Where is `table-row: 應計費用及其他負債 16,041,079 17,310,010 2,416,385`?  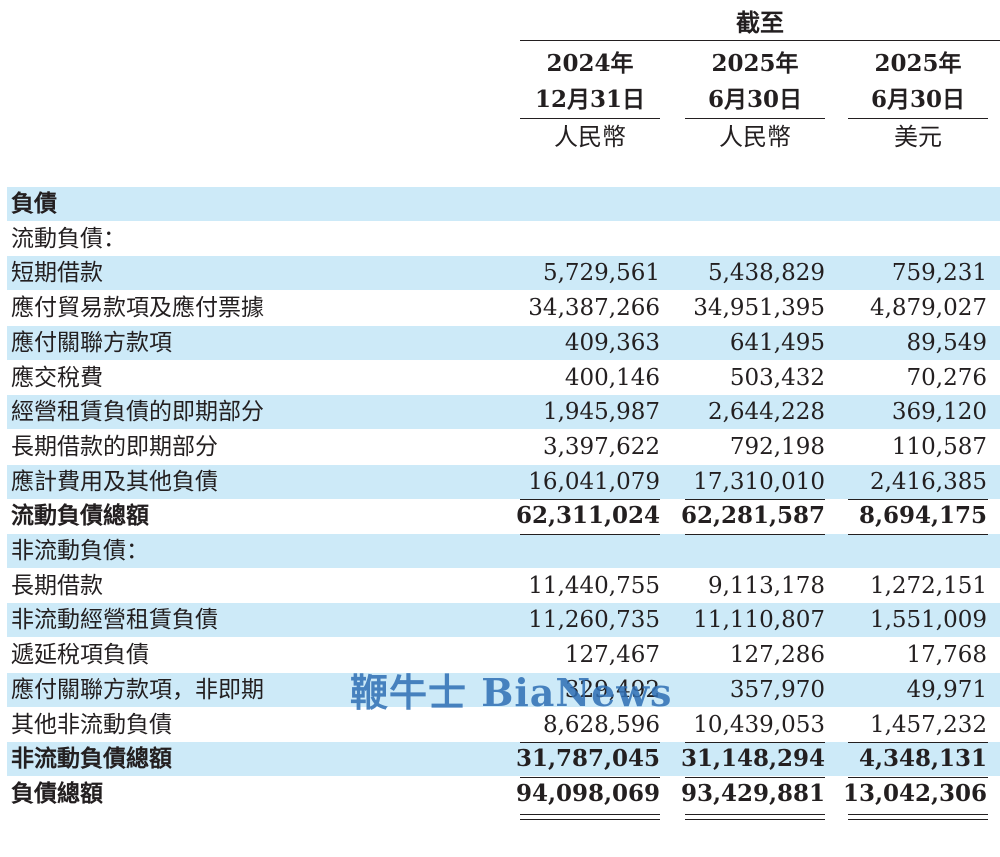
table-row: 應計費用及其他負債 16,041,079 17,310,010 2,416,385 is located at coordinates (503, 481).